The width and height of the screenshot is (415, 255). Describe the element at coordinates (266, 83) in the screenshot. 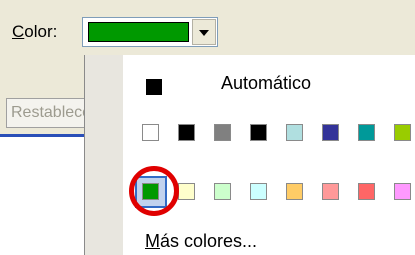

I see `automatic-option: Automático` at that location.